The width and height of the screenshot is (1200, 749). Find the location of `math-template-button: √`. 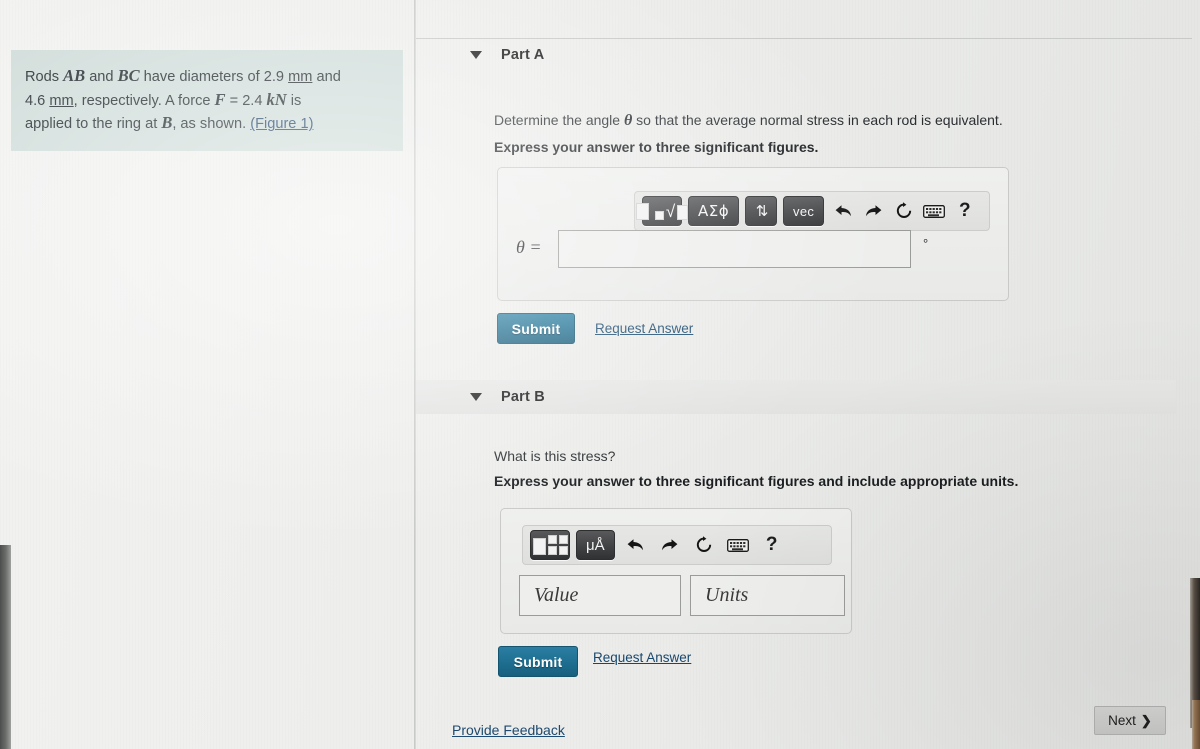

math-template-button: √ is located at coordinates (662, 211).